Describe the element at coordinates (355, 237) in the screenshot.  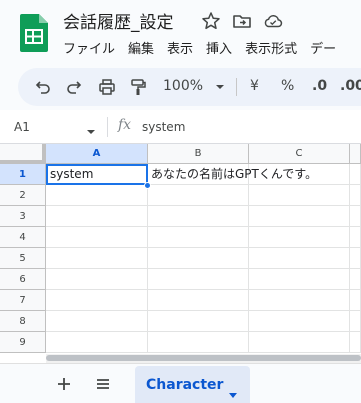
I see `cell-d4` at that location.